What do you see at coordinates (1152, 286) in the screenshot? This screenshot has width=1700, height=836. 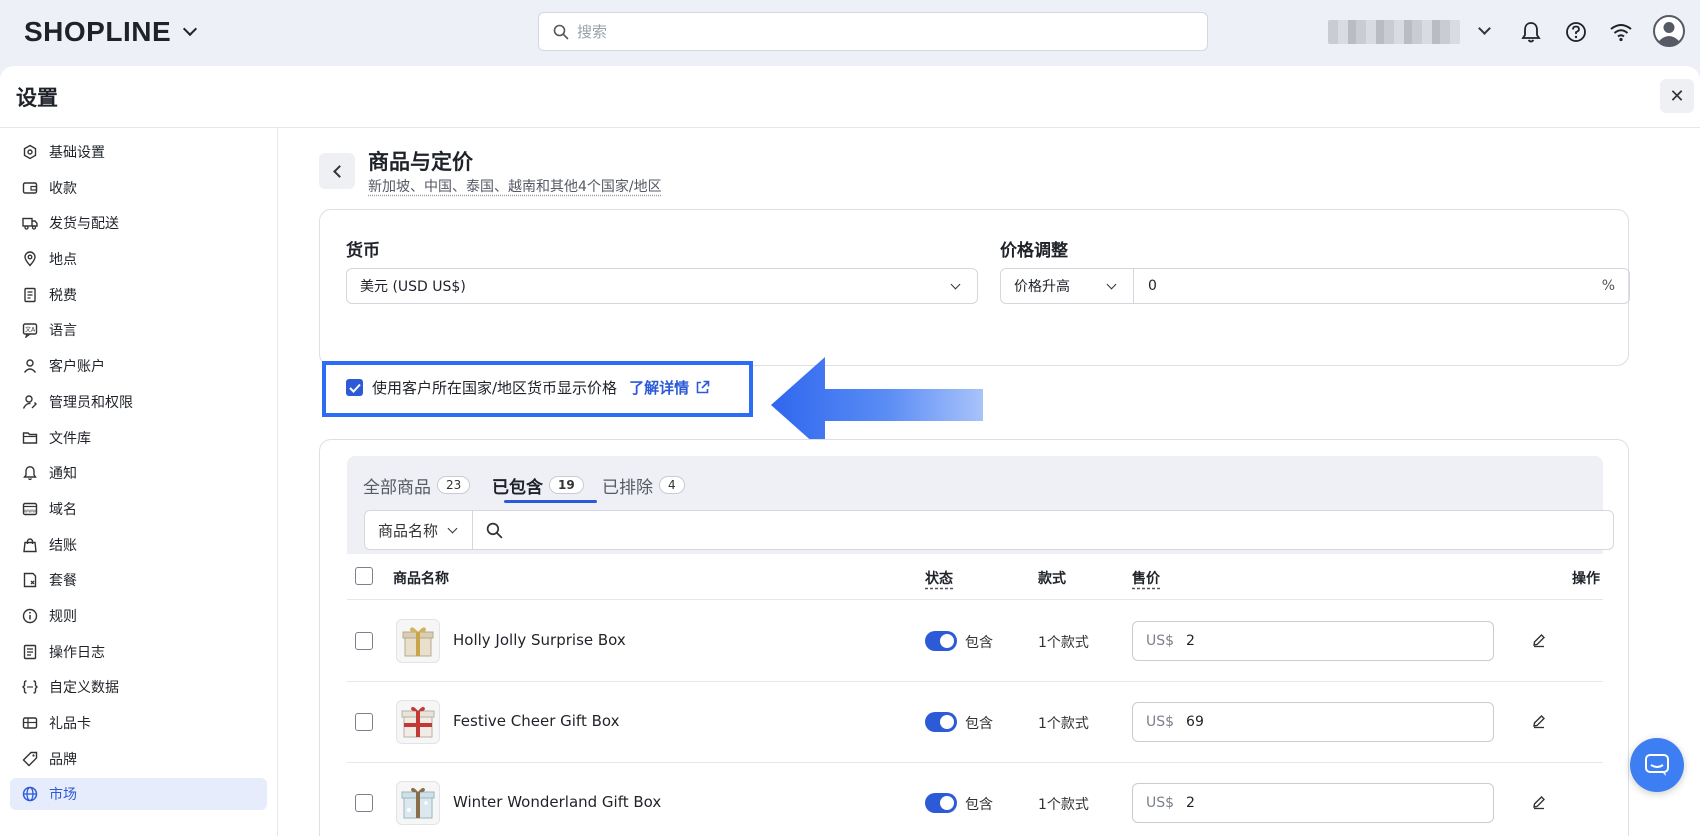 I see `price-adjustment-value: 0` at bounding box center [1152, 286].